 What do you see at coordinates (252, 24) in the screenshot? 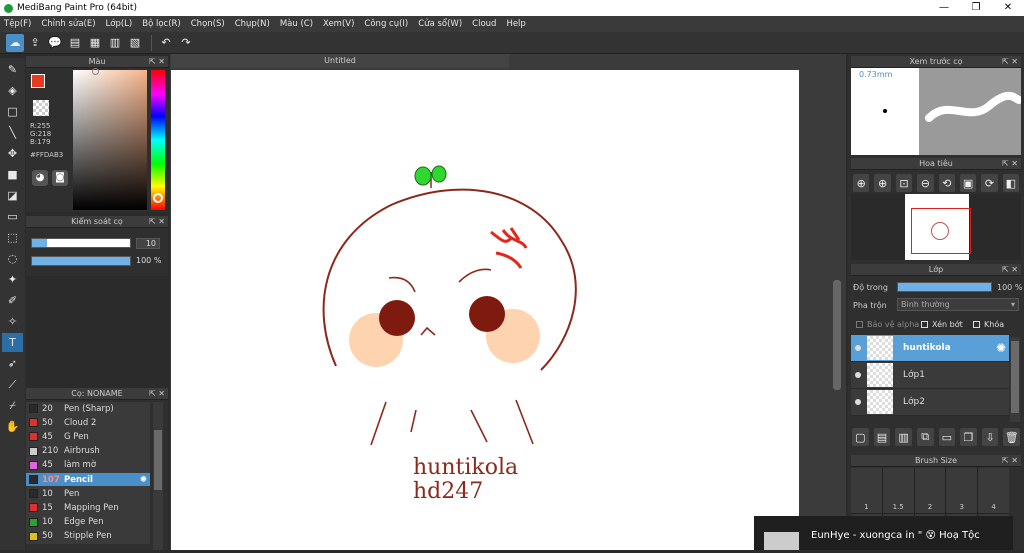
I see `menu-snap: Chụp(N)` at bounding box center [252, 24].